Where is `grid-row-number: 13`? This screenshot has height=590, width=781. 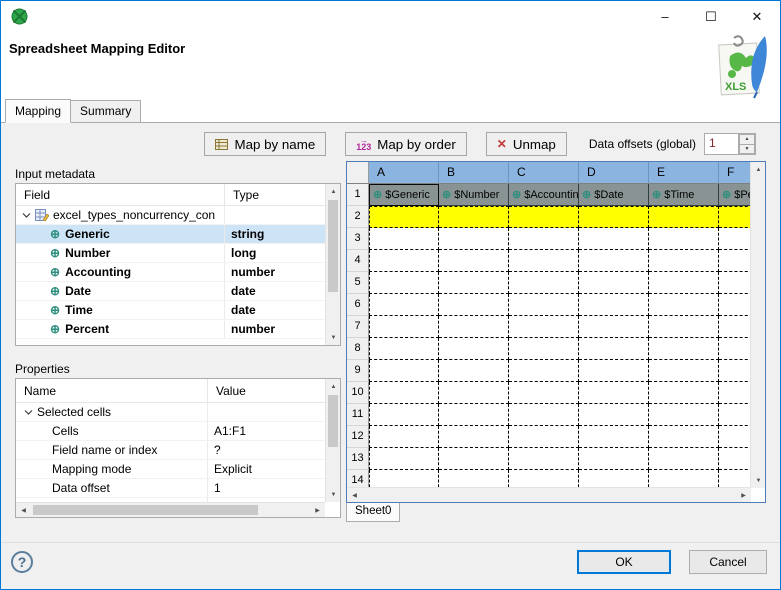 grid-row-number: 13 is located at coordinates (358, 459).